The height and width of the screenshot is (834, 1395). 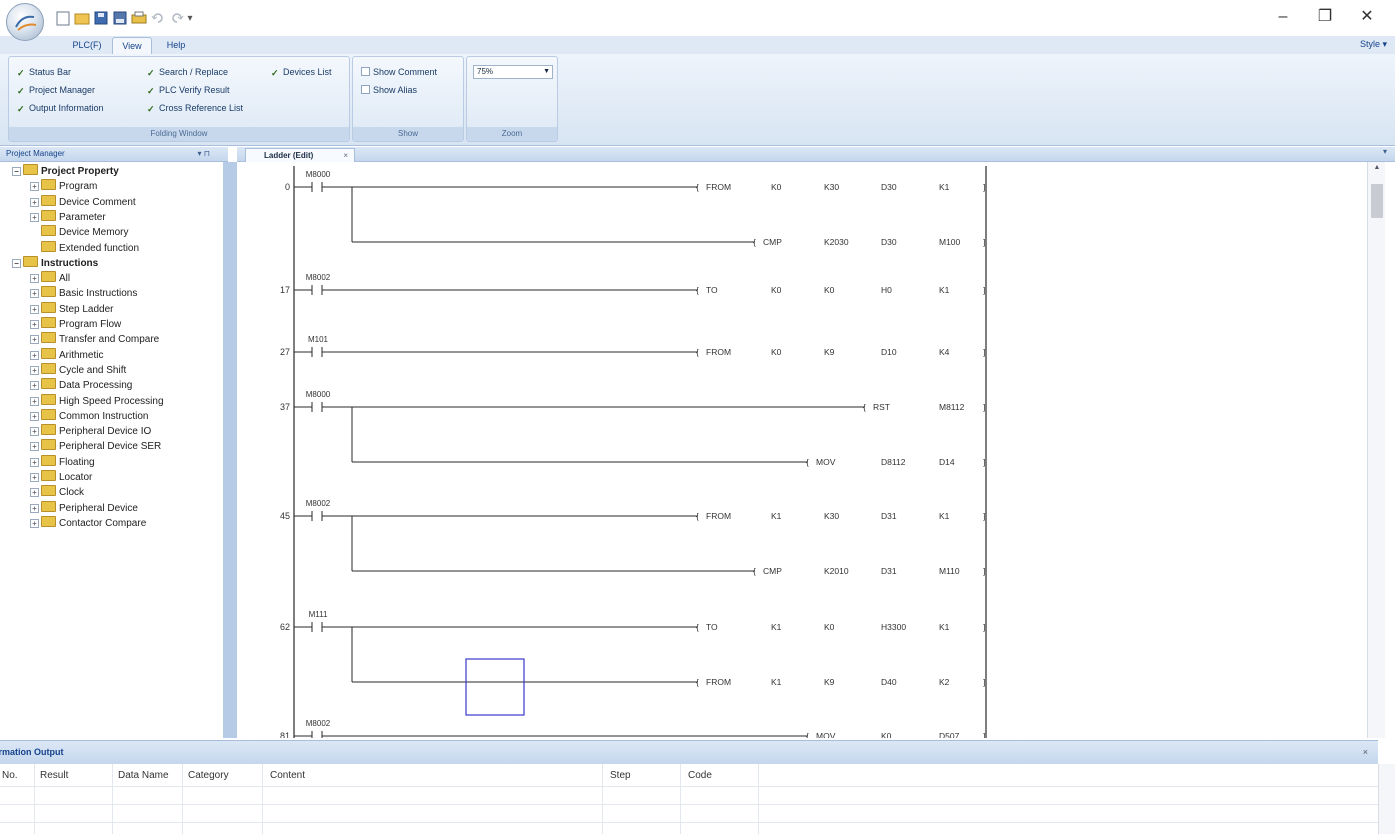 I want to click on column-header-data-name: Data Name, so click(x=143, y=775).